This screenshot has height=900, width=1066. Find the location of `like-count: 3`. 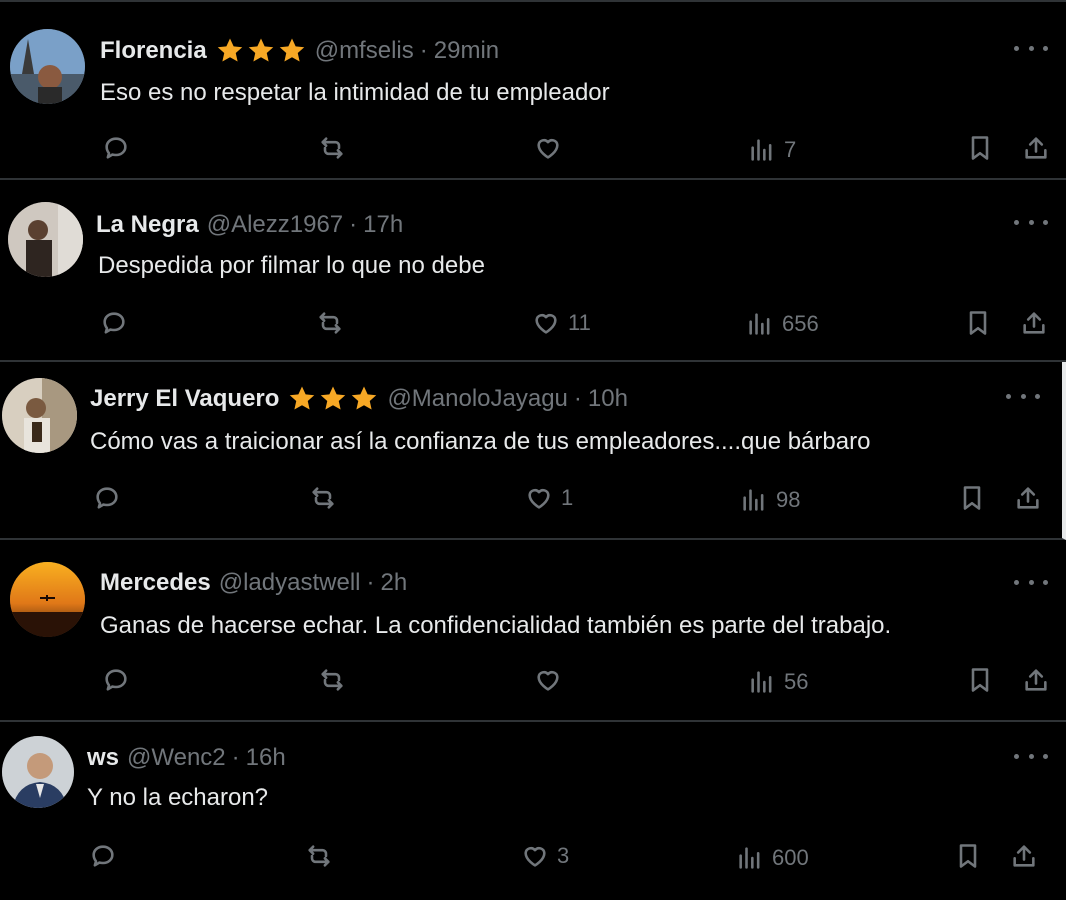

like-count: 3 is located at coordinates (563, 855).